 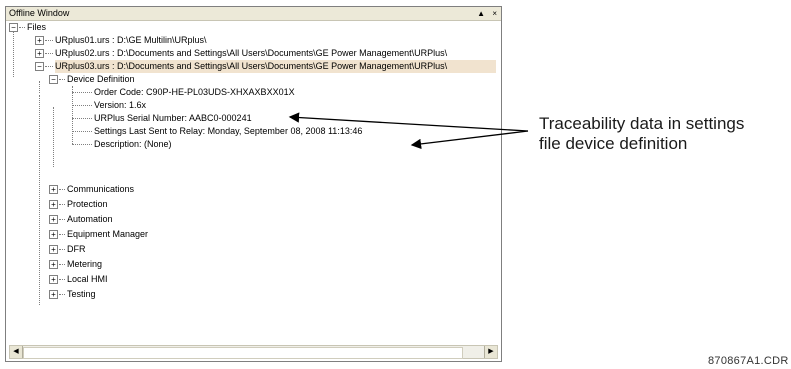 I want to click on annotation-line: Traceability data in settings, so click(x=642, y=123).